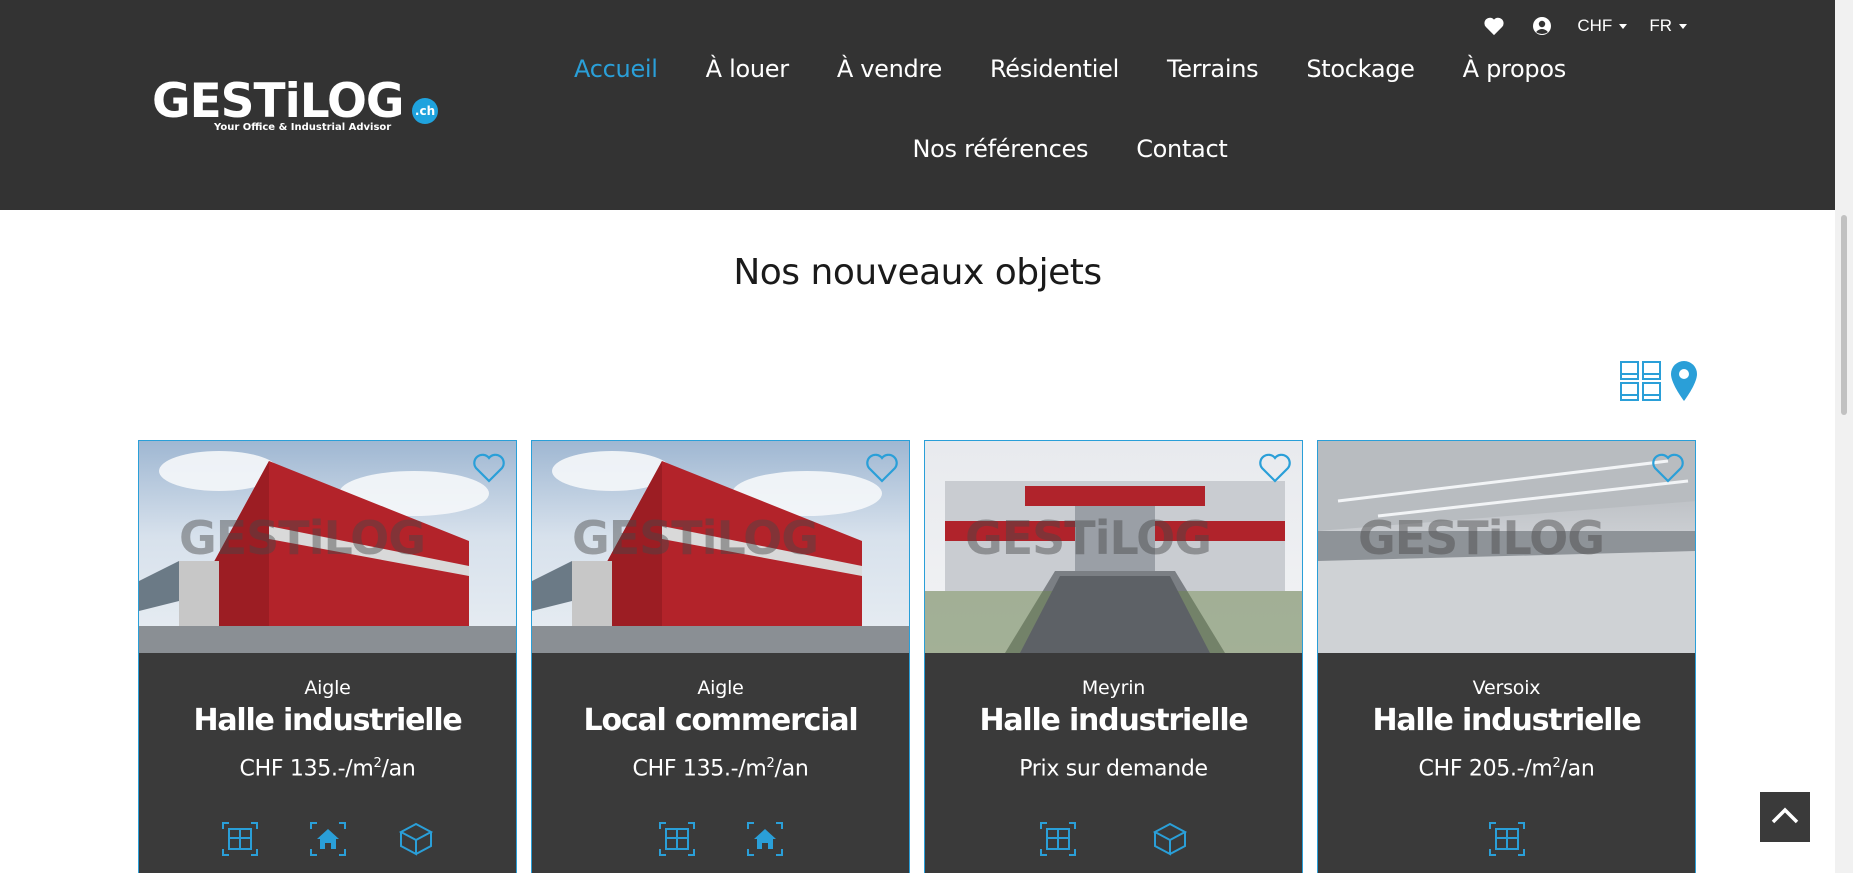 Image resolution: width=1853 pixels, height=873 pixels. What do you see at coordinates (1506, 769) in the screenshot?
I see `listing-price: CHF 205.-/m2/an` at bounding box center [1506, 769].